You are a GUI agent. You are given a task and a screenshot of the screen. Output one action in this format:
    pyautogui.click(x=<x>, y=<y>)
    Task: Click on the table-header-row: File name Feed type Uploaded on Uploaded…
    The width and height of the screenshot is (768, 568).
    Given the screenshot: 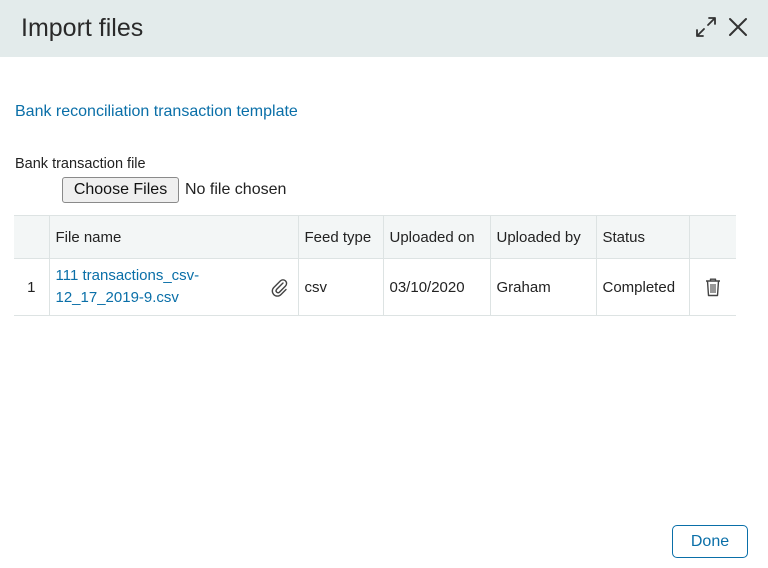 What is the action you would take?
    pyautogui.click(x=375, y=237)
    